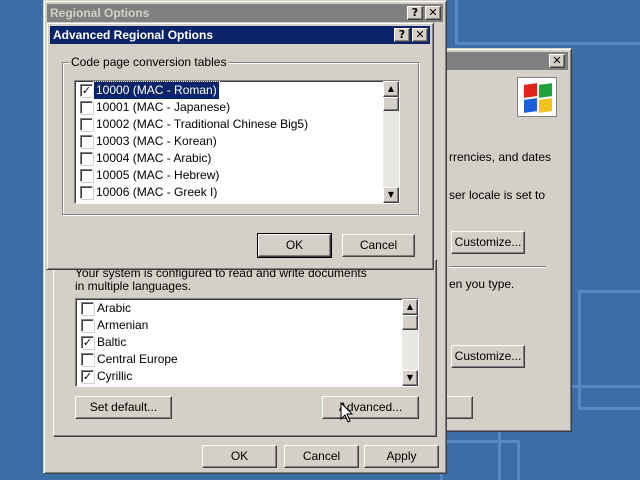  I want to click on code-page-item-label: 10001 (MAC - Japanese), so click(163, 107).